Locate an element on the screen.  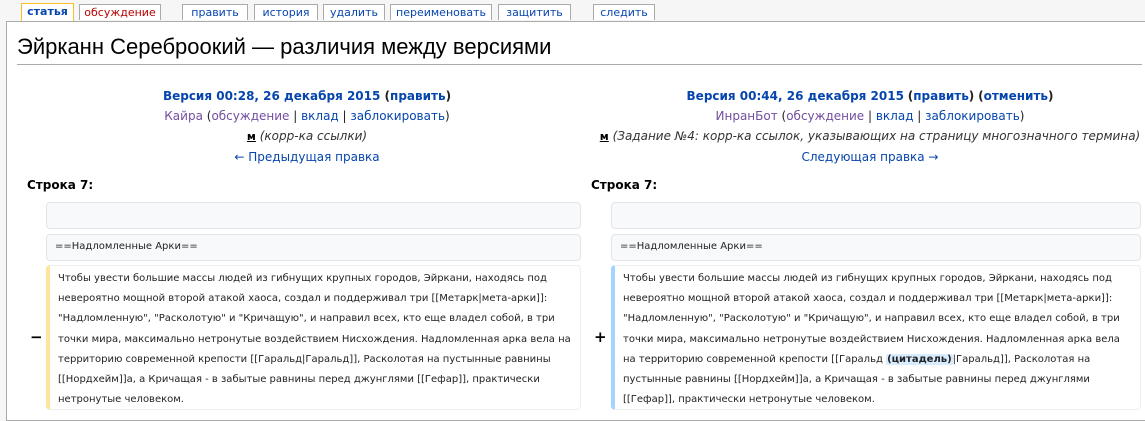
old-context-heading: ==Надломленные Арки== is located at coordinates (313, 247).